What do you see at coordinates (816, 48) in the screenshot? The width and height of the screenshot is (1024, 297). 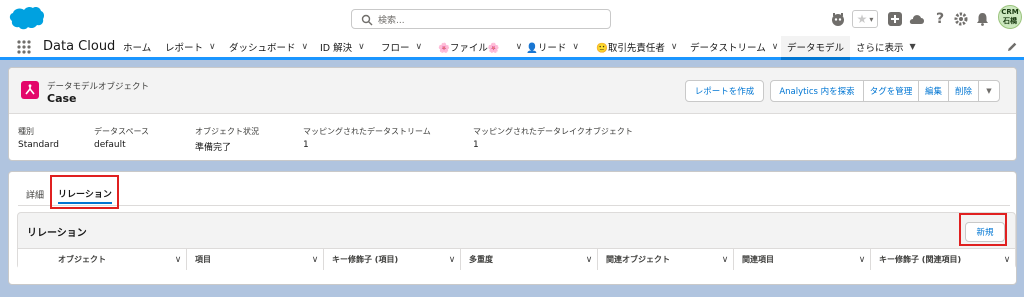 I see `nav-item-data-model: データモデル` at bounding box center [816, 48].